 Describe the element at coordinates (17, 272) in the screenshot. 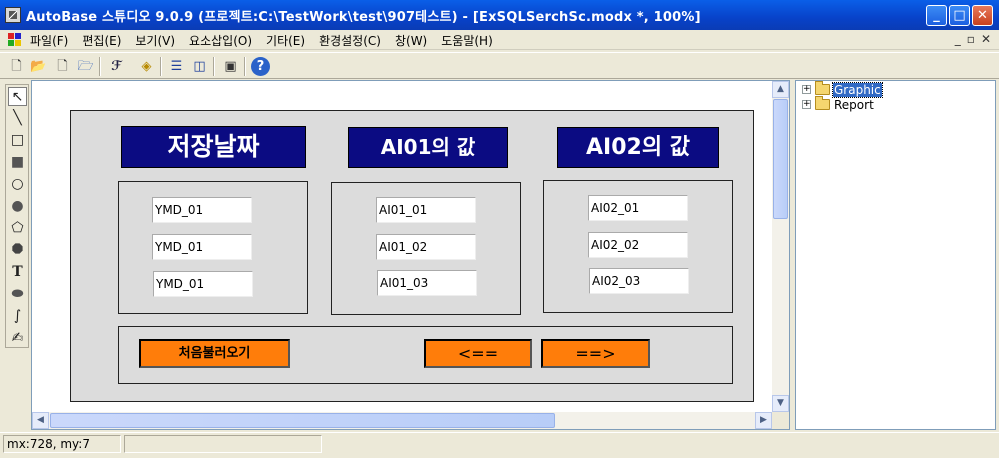

I see `text-tool-icon: T` at that location.